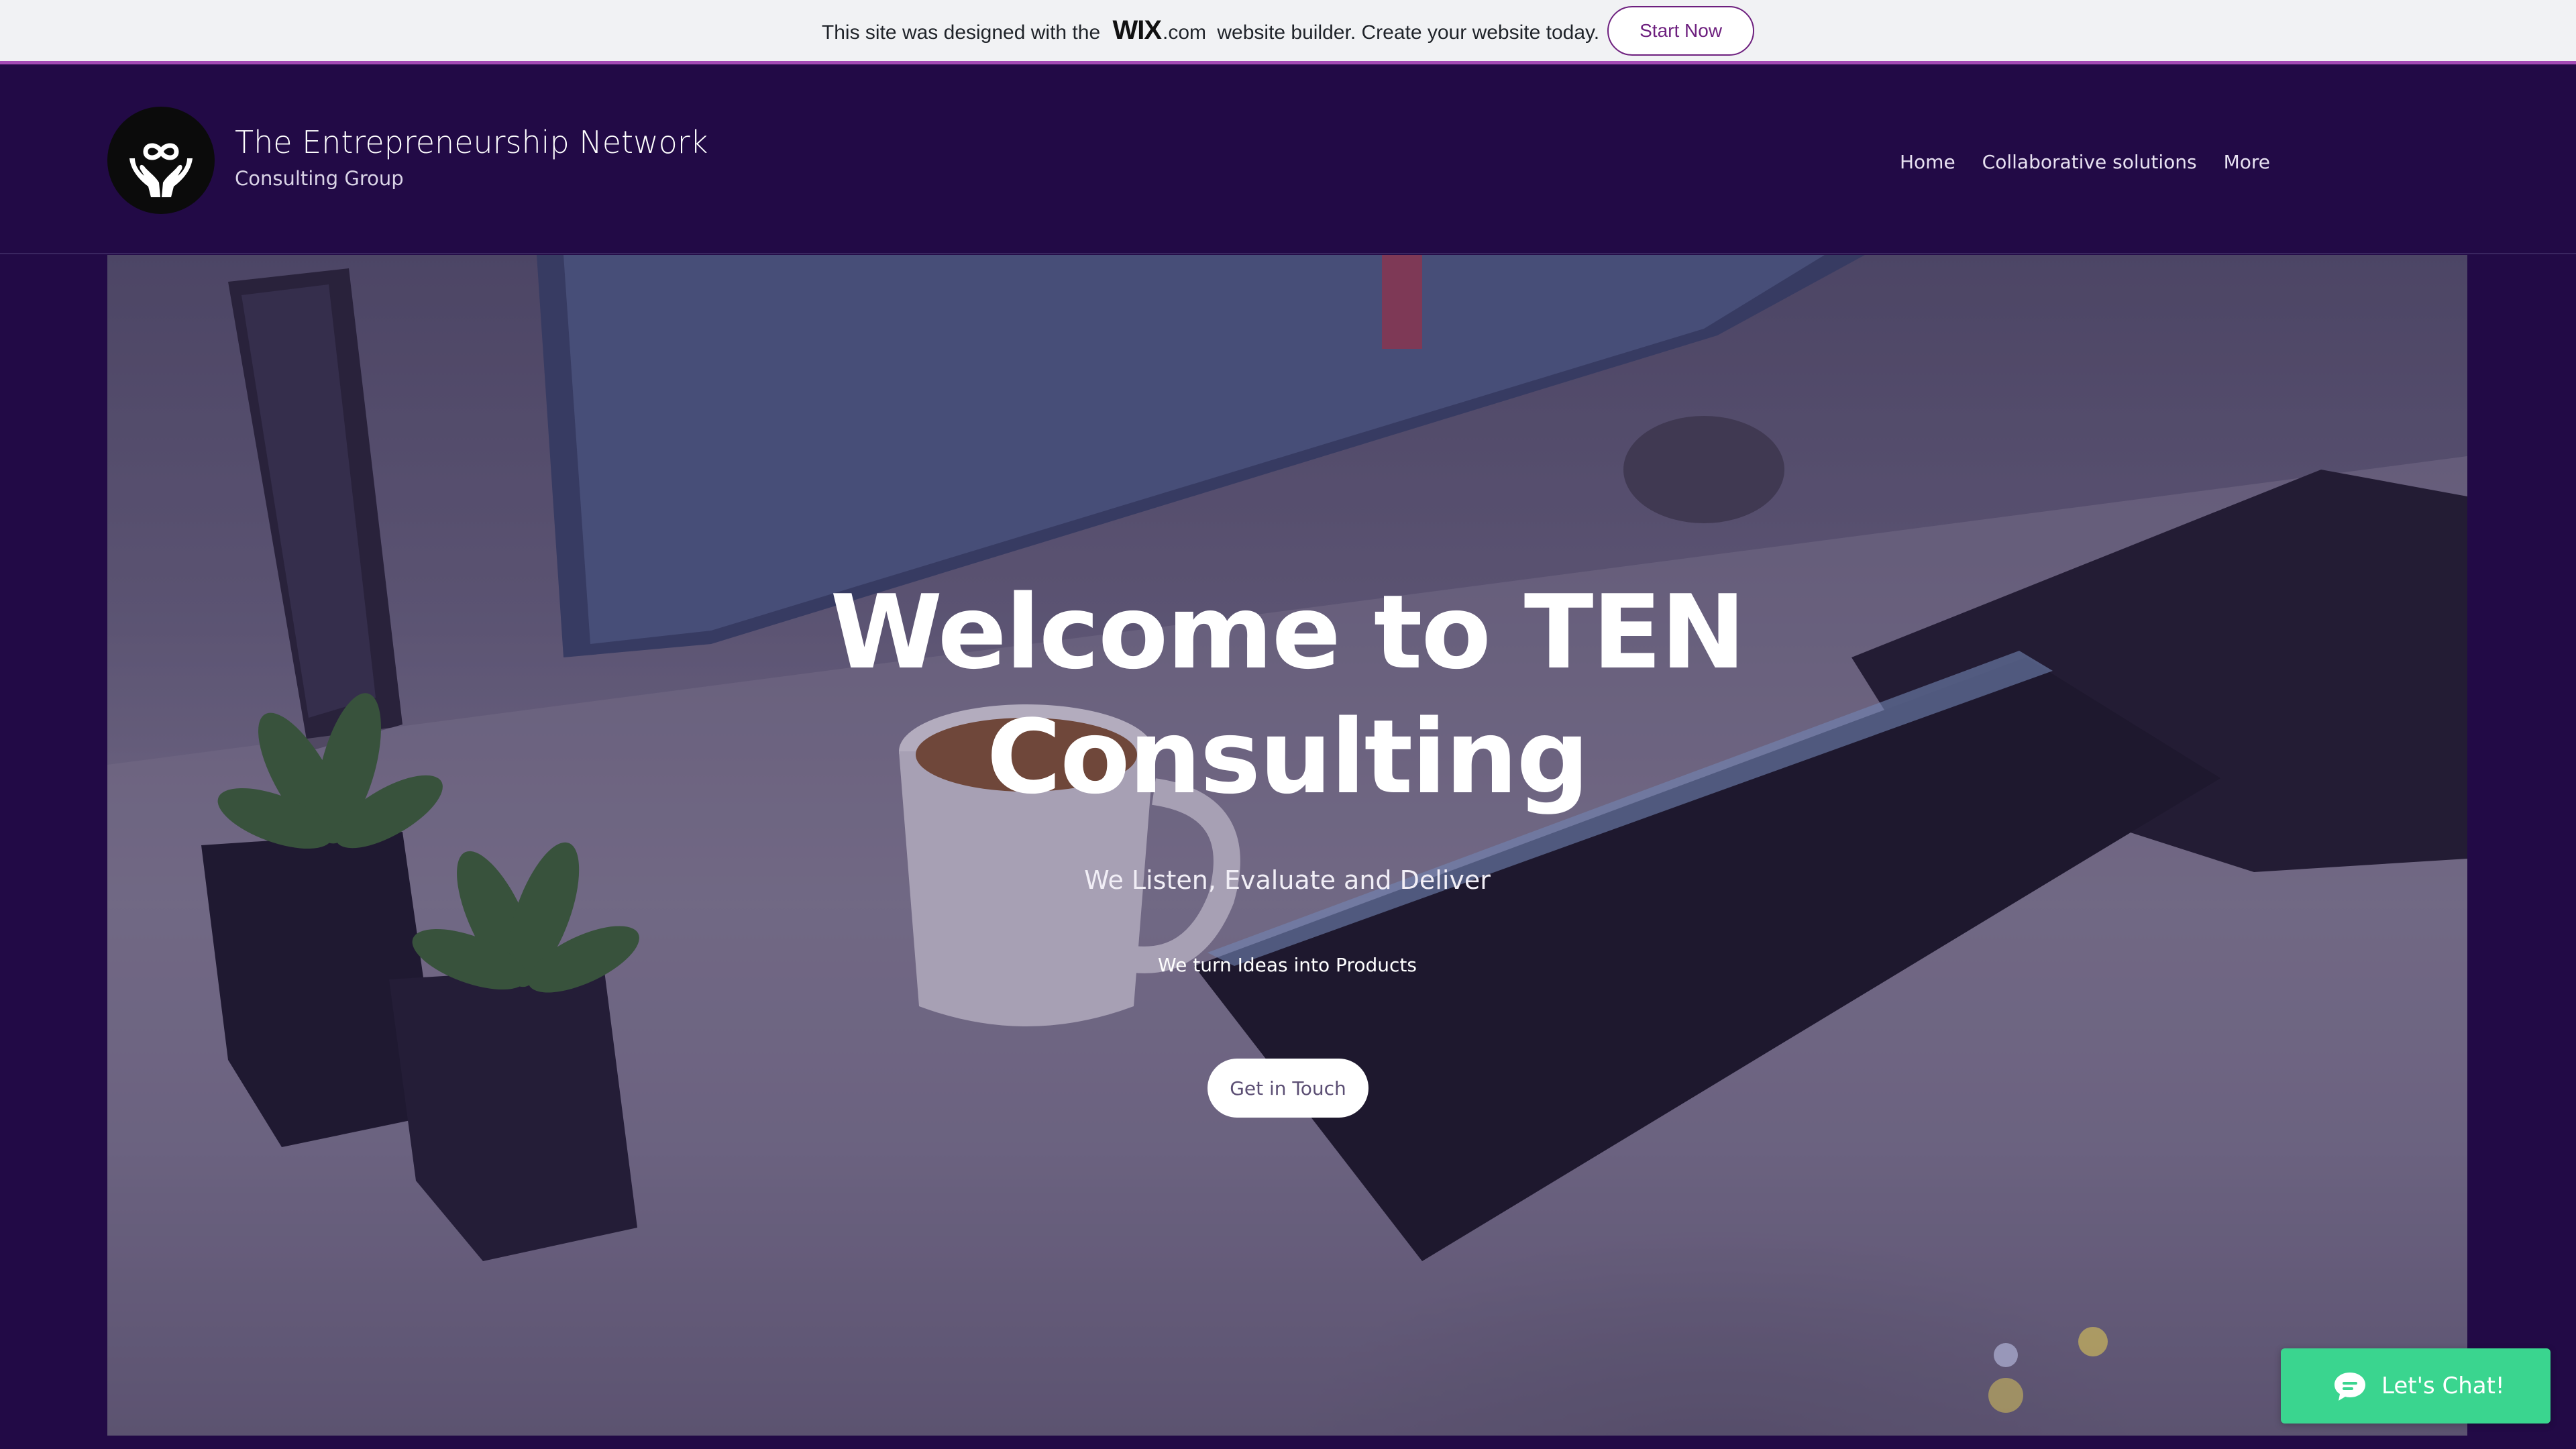 This screenshot has width=2576, height=1449. I want to click on wix-logo: WIX, so click(1137, 30).